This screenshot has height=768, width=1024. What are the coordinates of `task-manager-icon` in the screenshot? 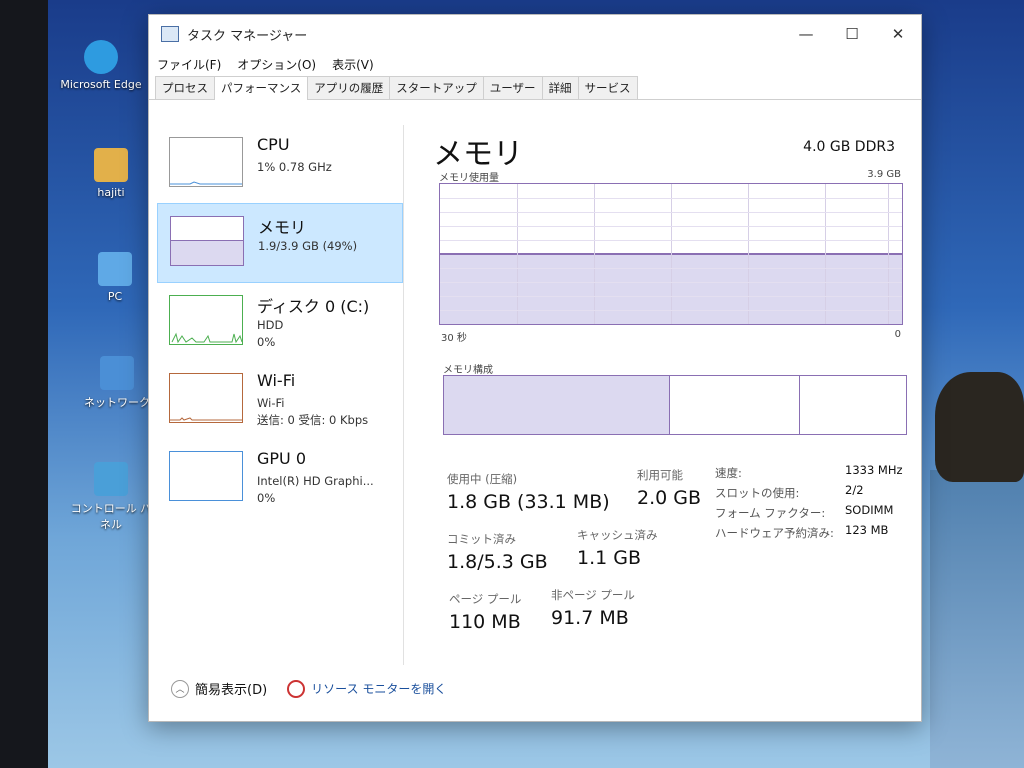 It's located at (170, 34).